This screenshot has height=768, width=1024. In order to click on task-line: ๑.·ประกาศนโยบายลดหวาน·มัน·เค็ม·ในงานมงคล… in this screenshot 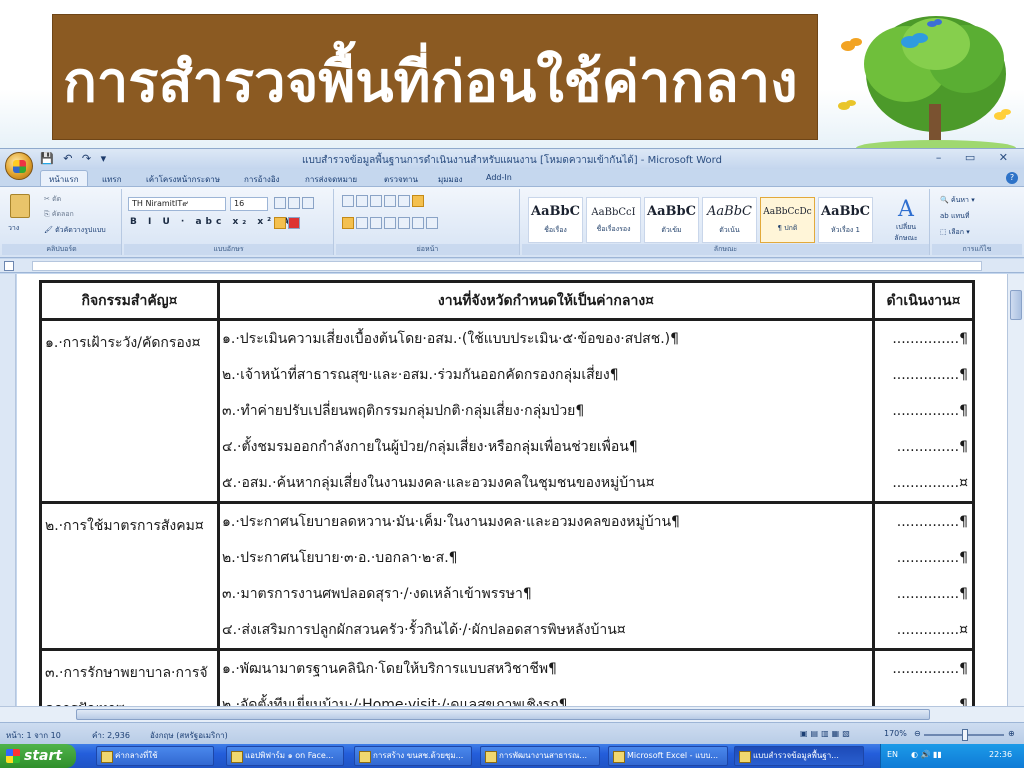, I will do `click(546, 522)`.